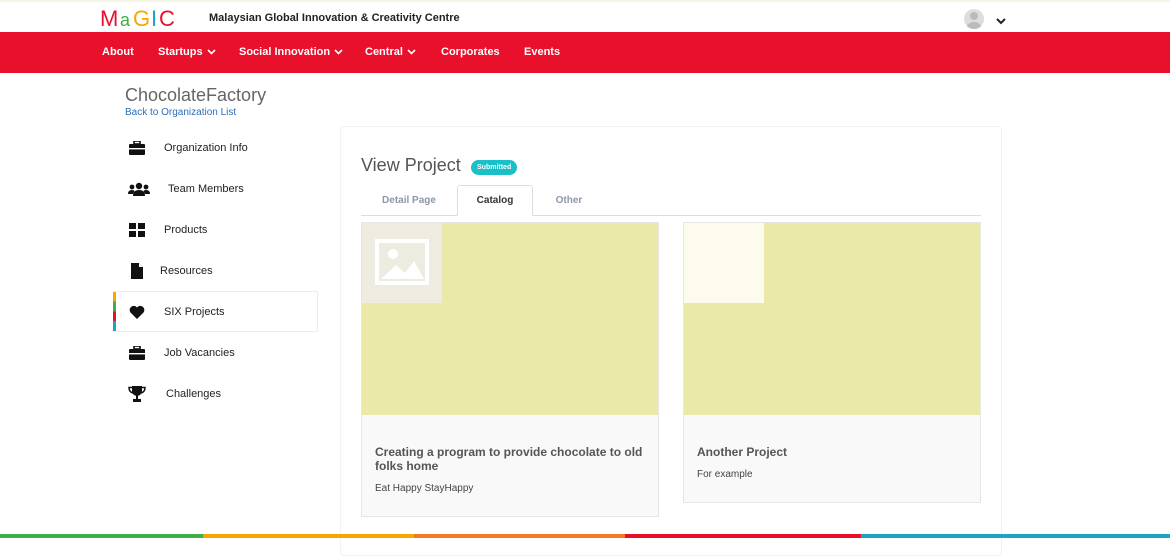 This screenshot has width=1170, height=556. Describe the element at coordinates (206, 188) in the screenshot. I see `sidebar-item-label: Team Members` at that location.